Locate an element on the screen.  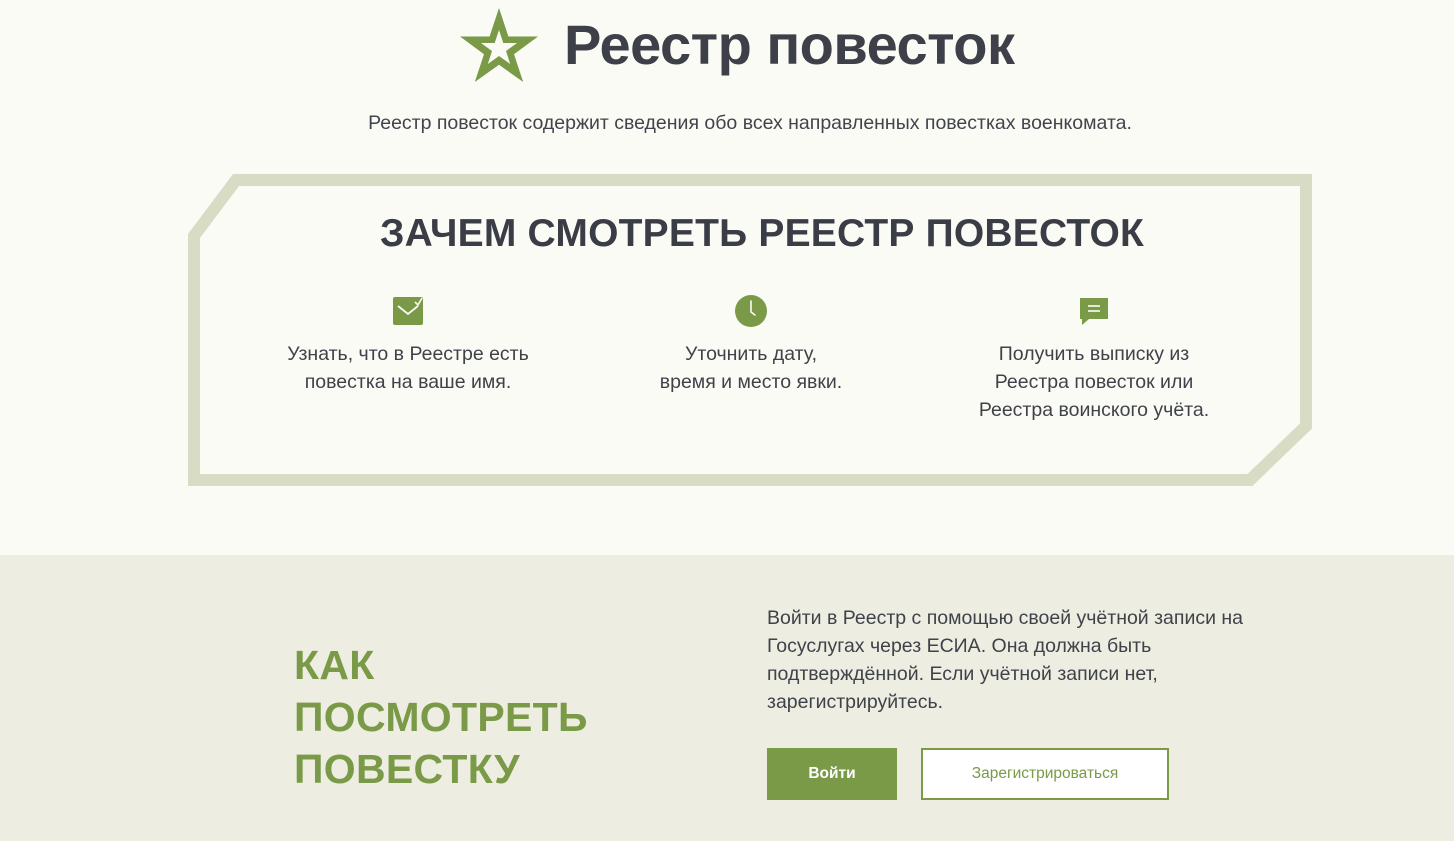
clock-icon is located at coordinates (751, 311).